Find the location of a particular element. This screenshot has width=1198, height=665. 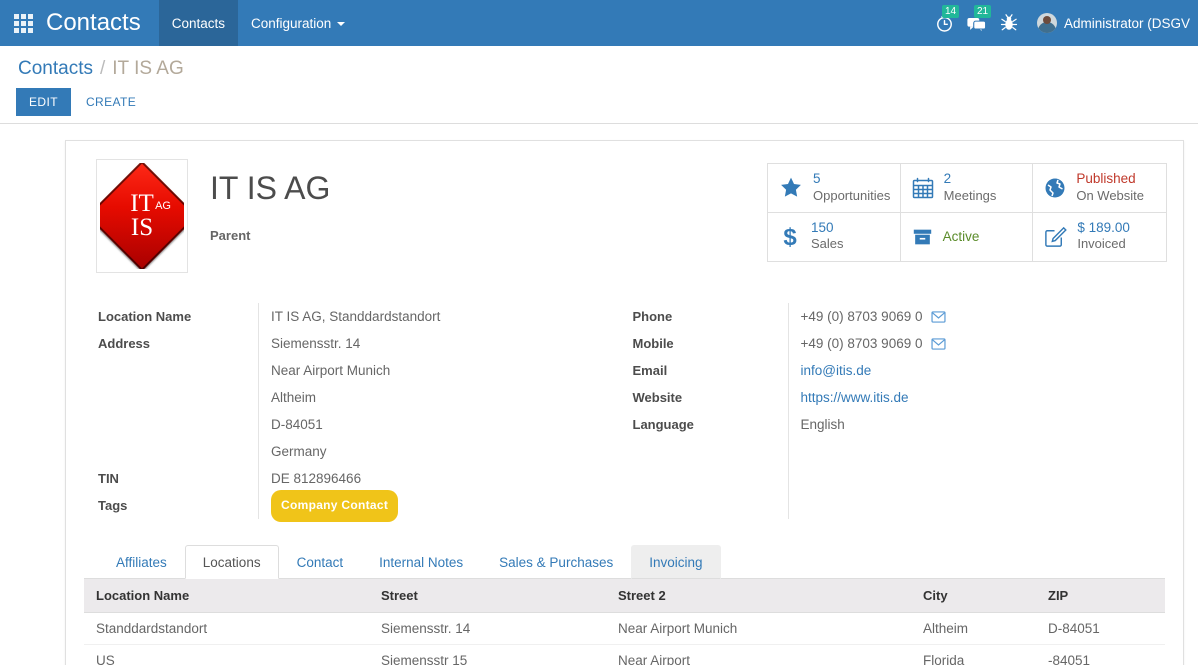

archive-icon is located at coordinates (922, 237).